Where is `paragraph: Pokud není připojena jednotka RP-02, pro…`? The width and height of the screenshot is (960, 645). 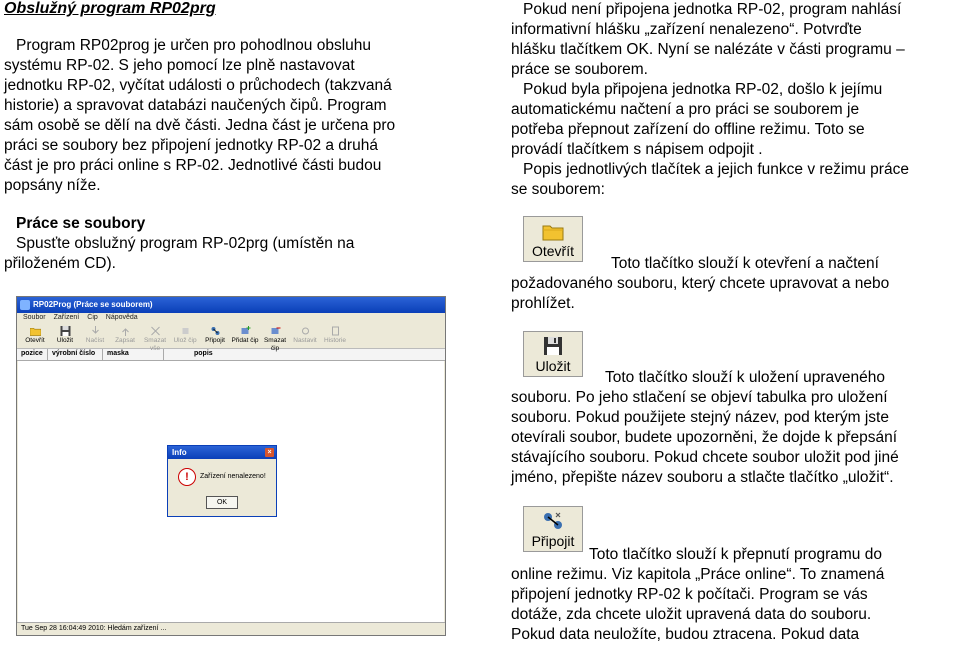
paragraph: Pokud není připojena jednotka RP-02, pro… is located at coordinates (734, 40).